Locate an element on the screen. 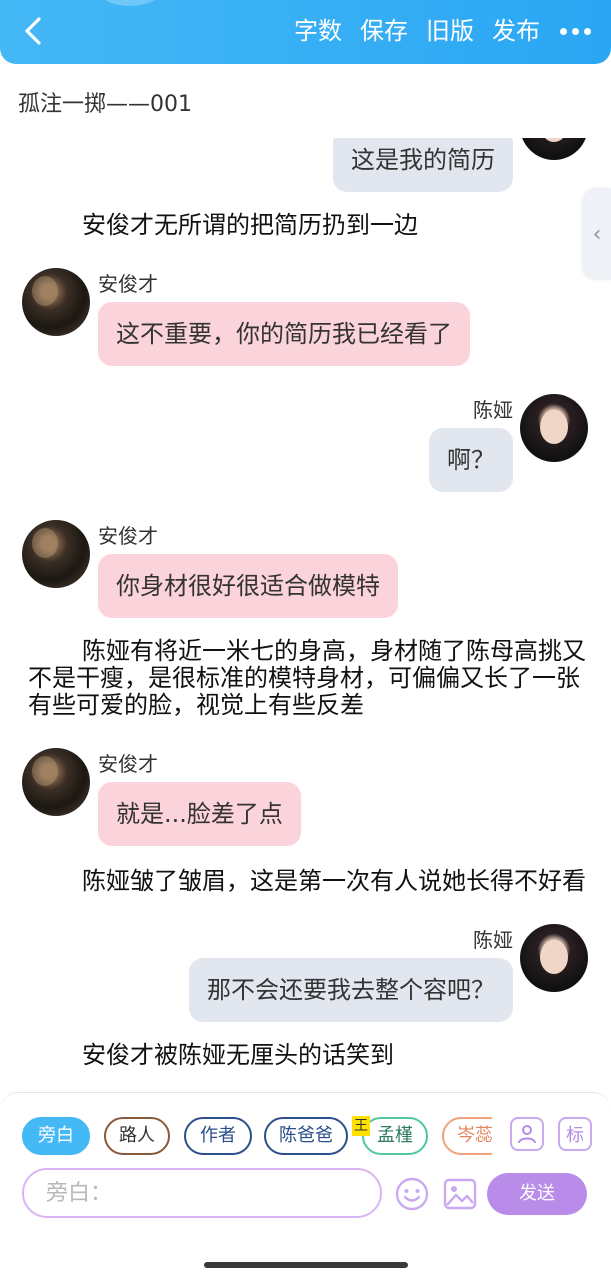  message-bubble: 啊？ is located at coordinates (471, 460).